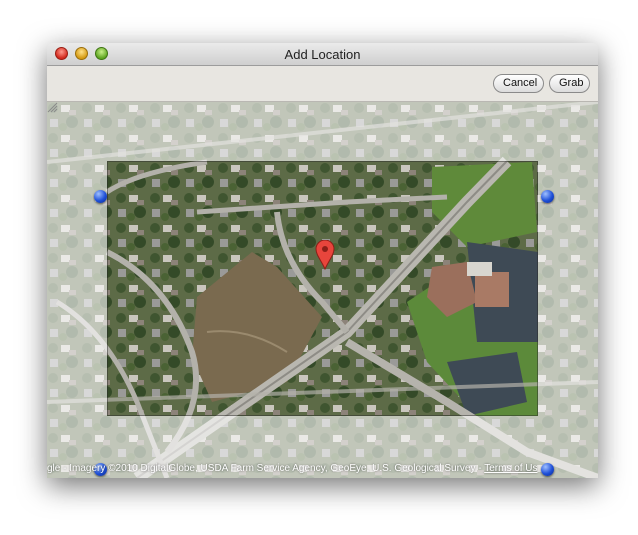 The height and width of the screenshot is (535, 638). I want to click on selection-handle-top-right, so click(547, 196).